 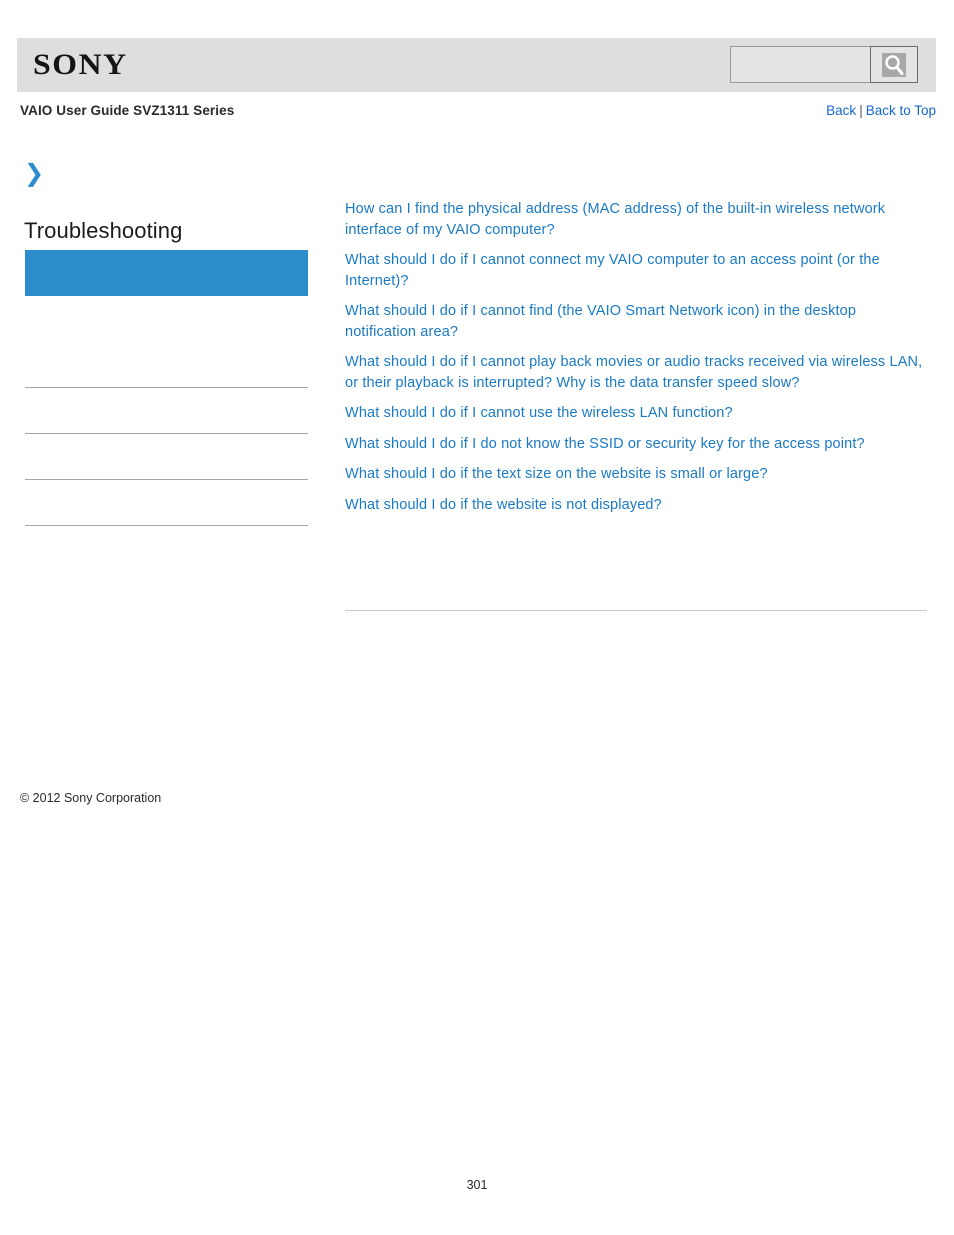 I want to click on site-header: SONY, so click(x=476, y=65).